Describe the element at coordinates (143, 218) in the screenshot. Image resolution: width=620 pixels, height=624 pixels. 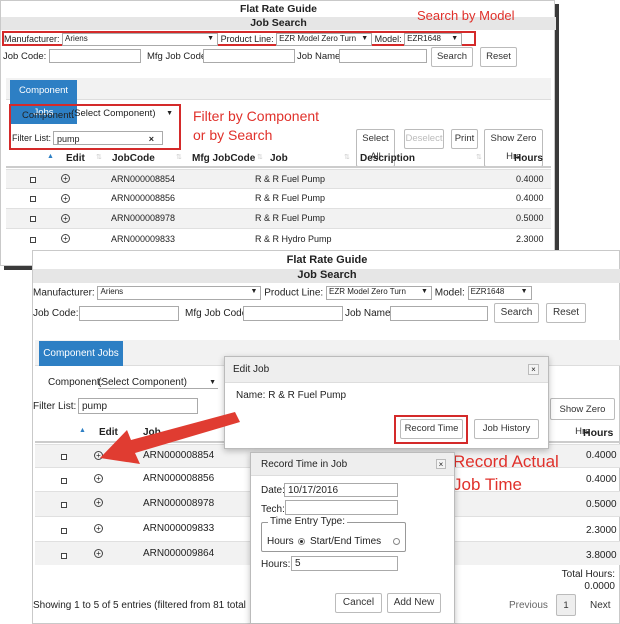
I see `cell-jobcode: ARN000008978` at that location.